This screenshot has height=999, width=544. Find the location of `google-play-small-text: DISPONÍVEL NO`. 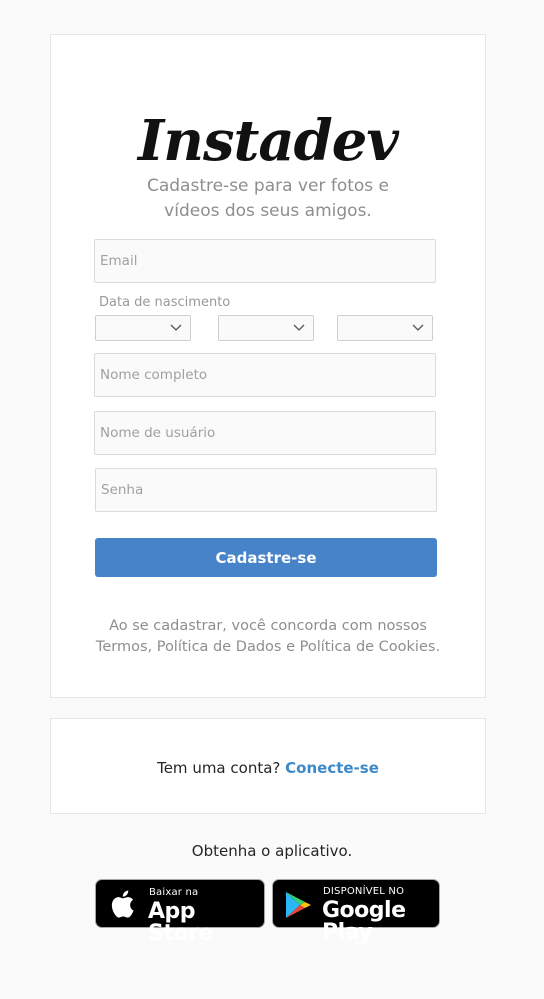

google-play-small-text: DISPONÍVEL NO is located at coordinates (364, 891).